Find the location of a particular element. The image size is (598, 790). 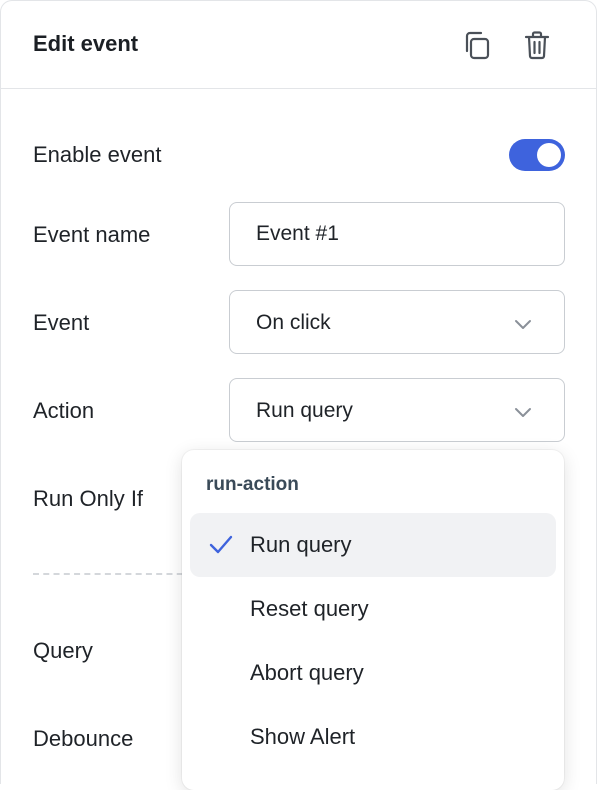

copy-button is located at coordinates (477, 45).